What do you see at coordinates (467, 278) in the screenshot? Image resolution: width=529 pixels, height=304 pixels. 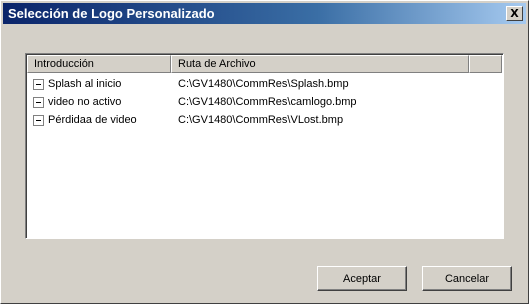 I see `cancel-button: Cancelar` at bounding box center [467, 278].